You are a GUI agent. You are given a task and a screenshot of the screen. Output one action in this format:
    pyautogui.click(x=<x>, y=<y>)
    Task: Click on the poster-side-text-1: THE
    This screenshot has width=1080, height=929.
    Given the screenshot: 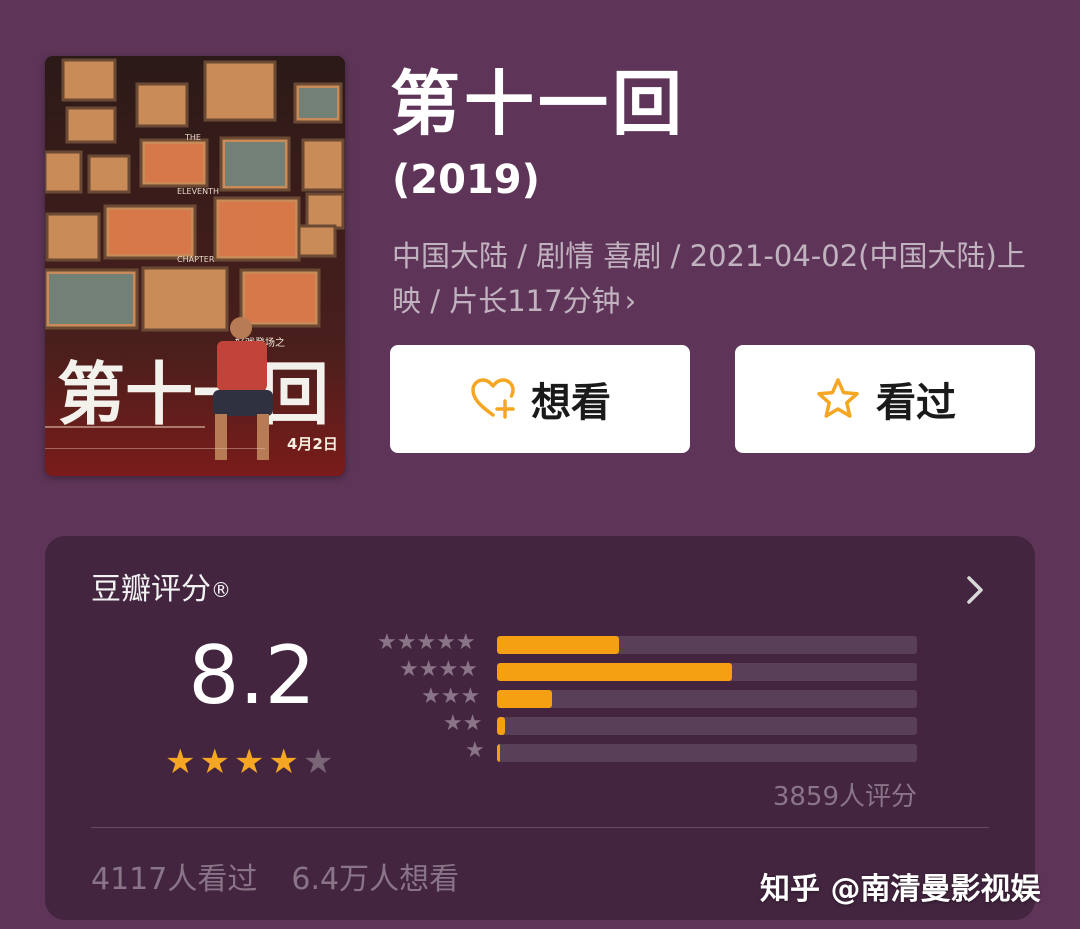 What is the action you would take?
    pyautogui.click(x=192, y=137)
    